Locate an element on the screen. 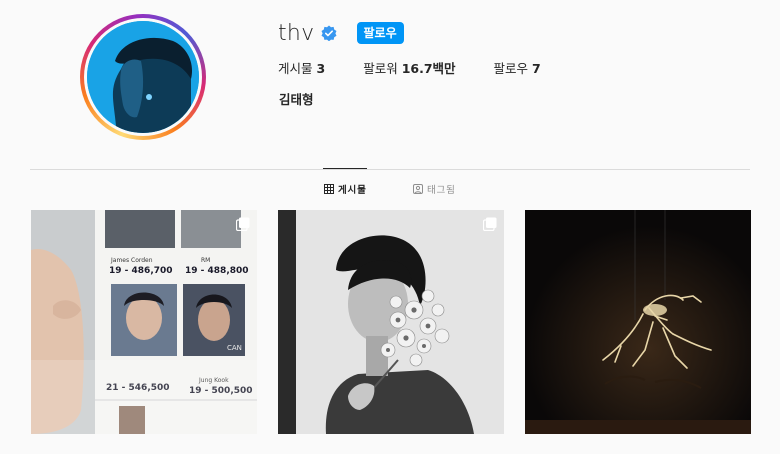 This screenshot has width=780, height=454. profile-stats: 게시물 3 팔로워 16.7백만 팔로우 7 is located at coordinates (428, 67).